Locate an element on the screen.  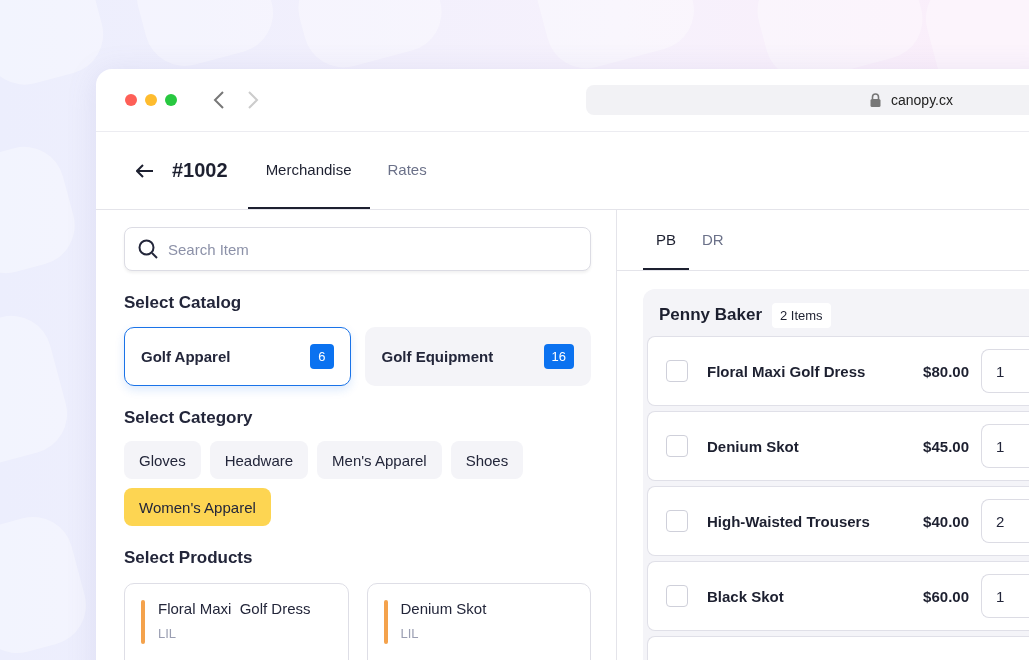
item-name: Black Skot is located at coordinates (746, 596).